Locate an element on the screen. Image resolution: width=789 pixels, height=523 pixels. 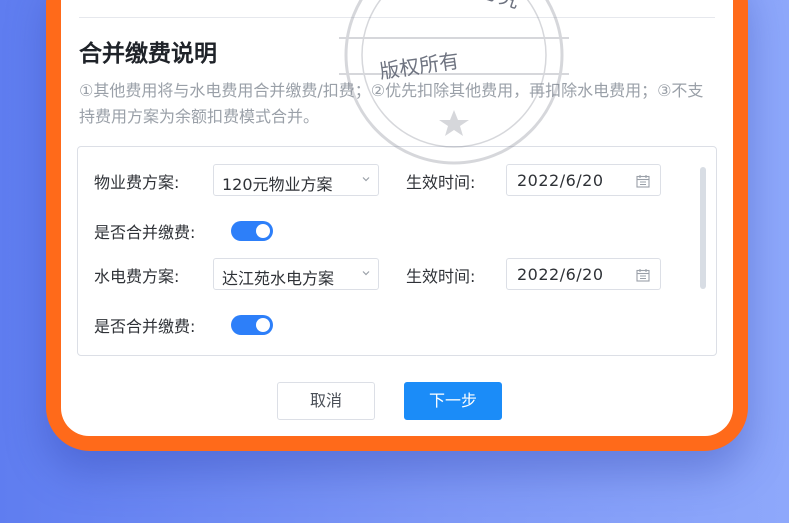
utility-effective-date: 2022/6/20 is located at coordinates (583, 274).